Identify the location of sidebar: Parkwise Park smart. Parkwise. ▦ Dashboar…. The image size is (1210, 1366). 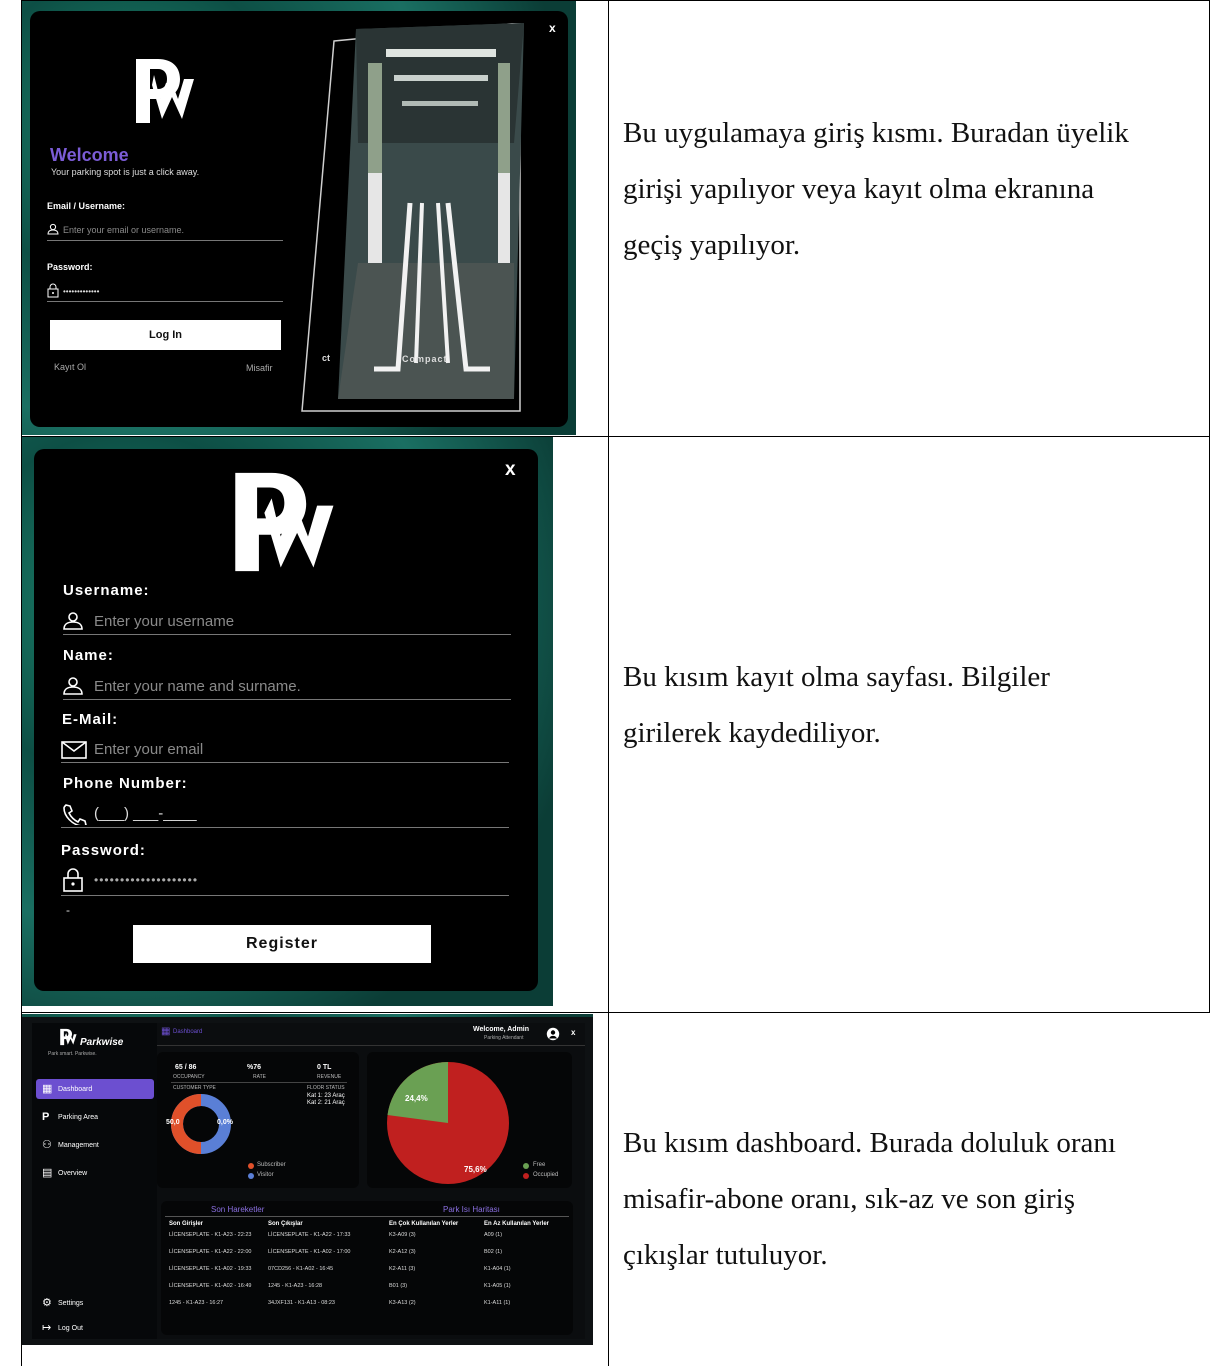
(94, 1181).